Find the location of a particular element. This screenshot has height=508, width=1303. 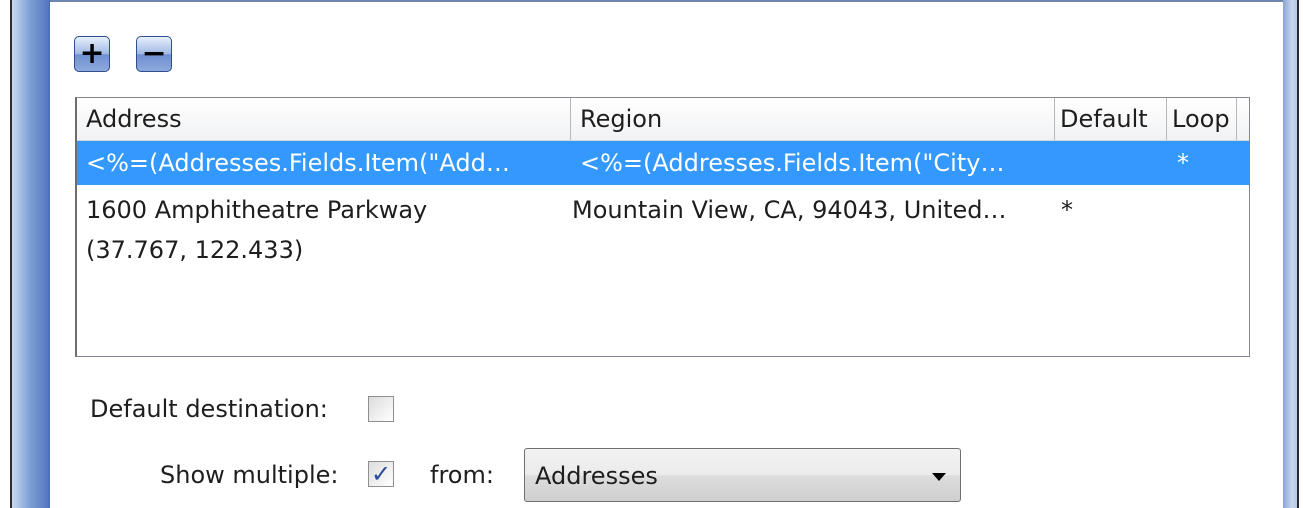

from-label: from: is located at coordinates (462, 475).